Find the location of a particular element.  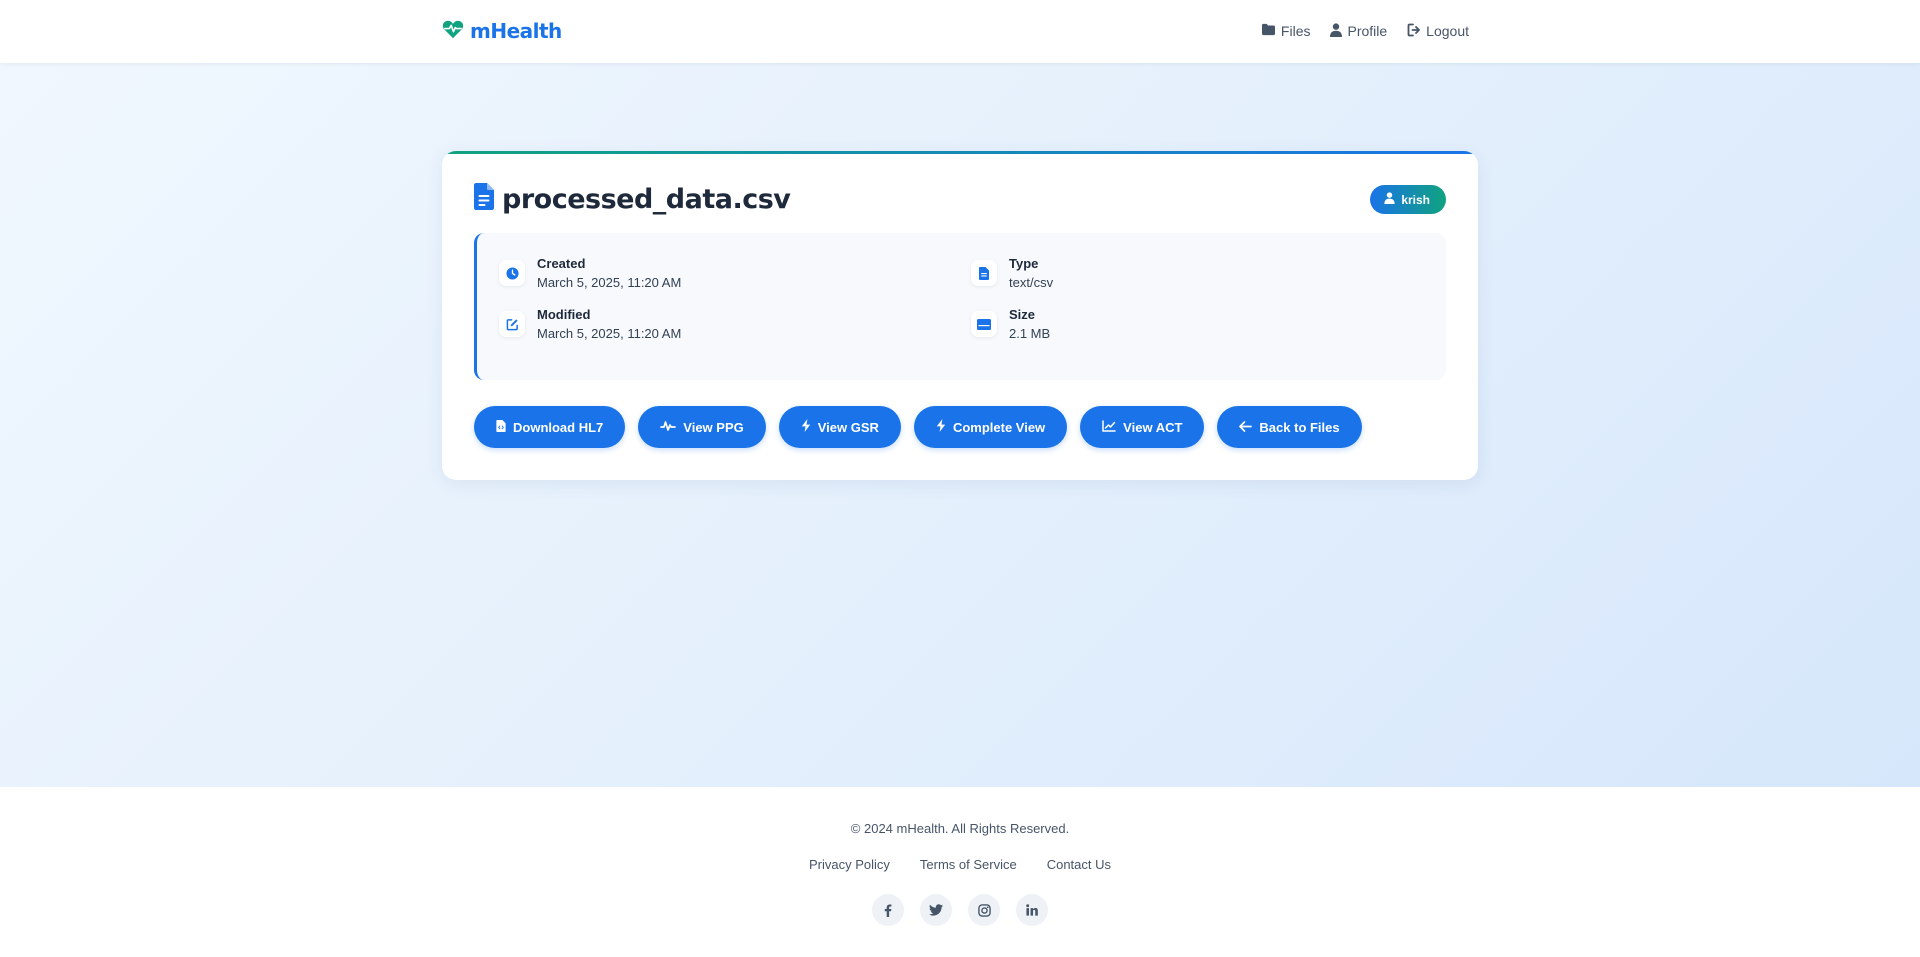

nav-link-profile-label: Profile is located at coordinates (1367, 31).